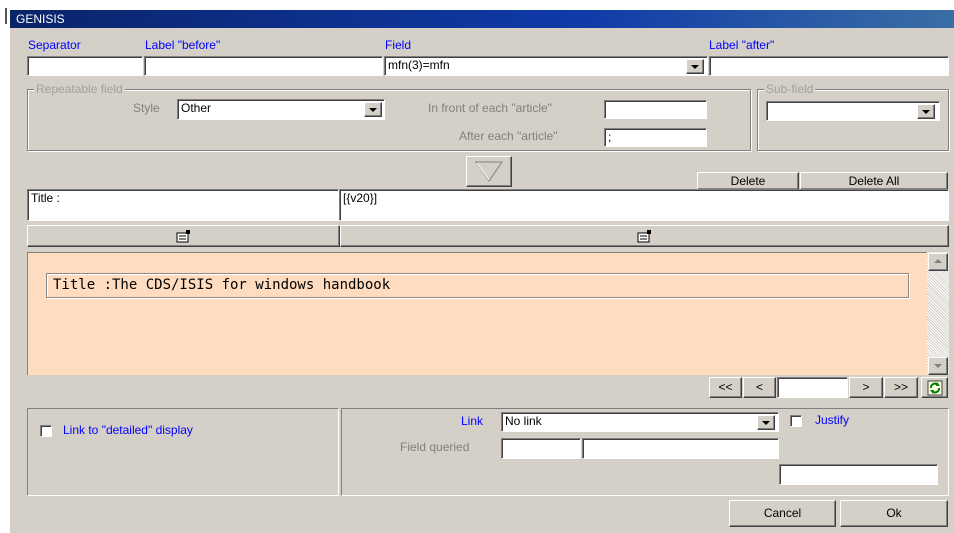 This screenshot has width=954, height=533. What do you see at coordinates (196, 108) in the screenshot?
I see `style-select-value: Other` at bounding box center [196, 108].